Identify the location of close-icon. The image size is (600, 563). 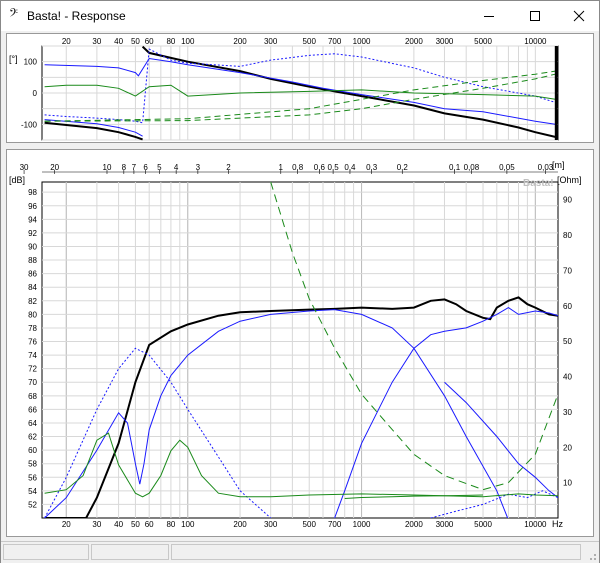
(579, 16).